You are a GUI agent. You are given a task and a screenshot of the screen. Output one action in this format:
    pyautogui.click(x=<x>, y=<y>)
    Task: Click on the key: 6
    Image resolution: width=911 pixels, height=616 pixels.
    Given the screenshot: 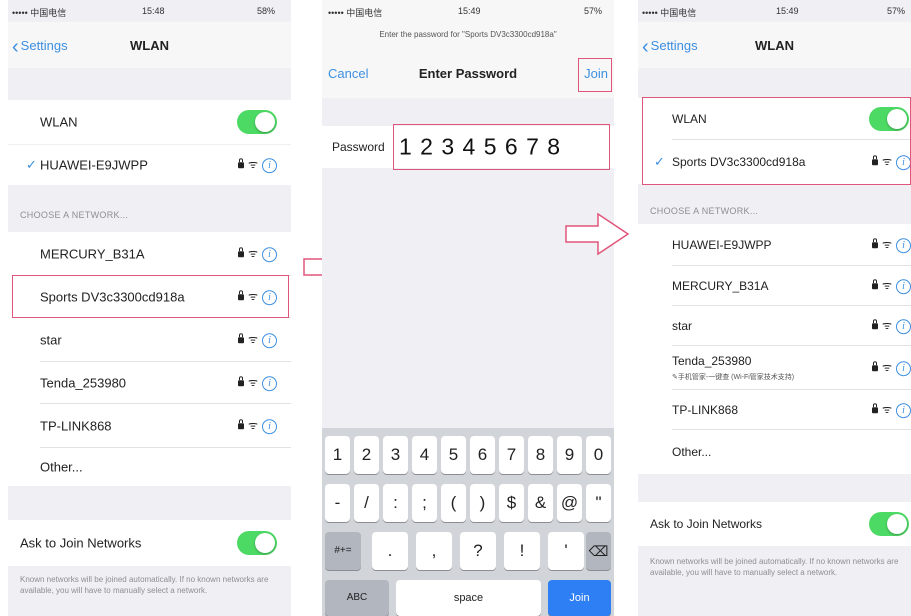 What is the action you would take?
    pyautogui.click(x=482, y=455)
    